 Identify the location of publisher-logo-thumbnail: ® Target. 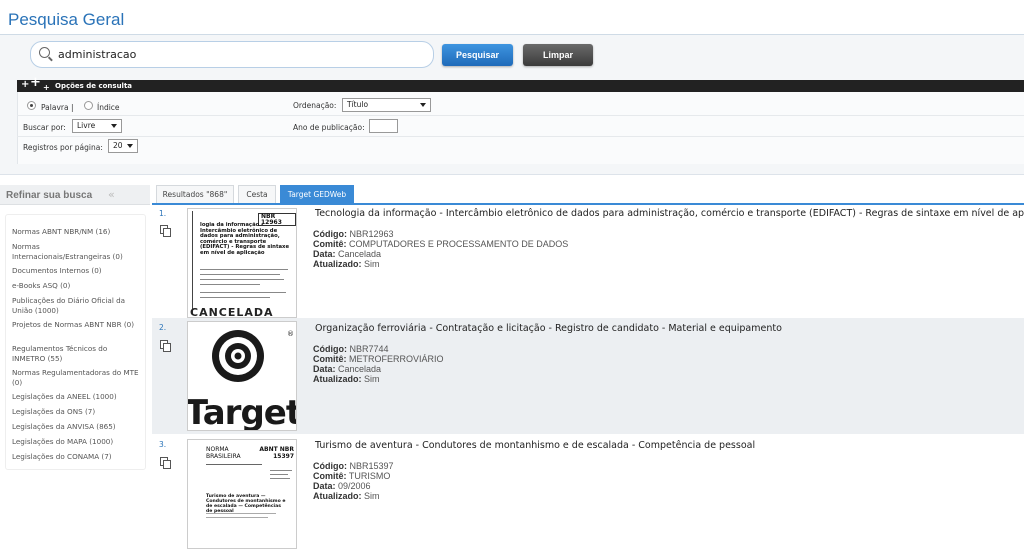
(242, 376).